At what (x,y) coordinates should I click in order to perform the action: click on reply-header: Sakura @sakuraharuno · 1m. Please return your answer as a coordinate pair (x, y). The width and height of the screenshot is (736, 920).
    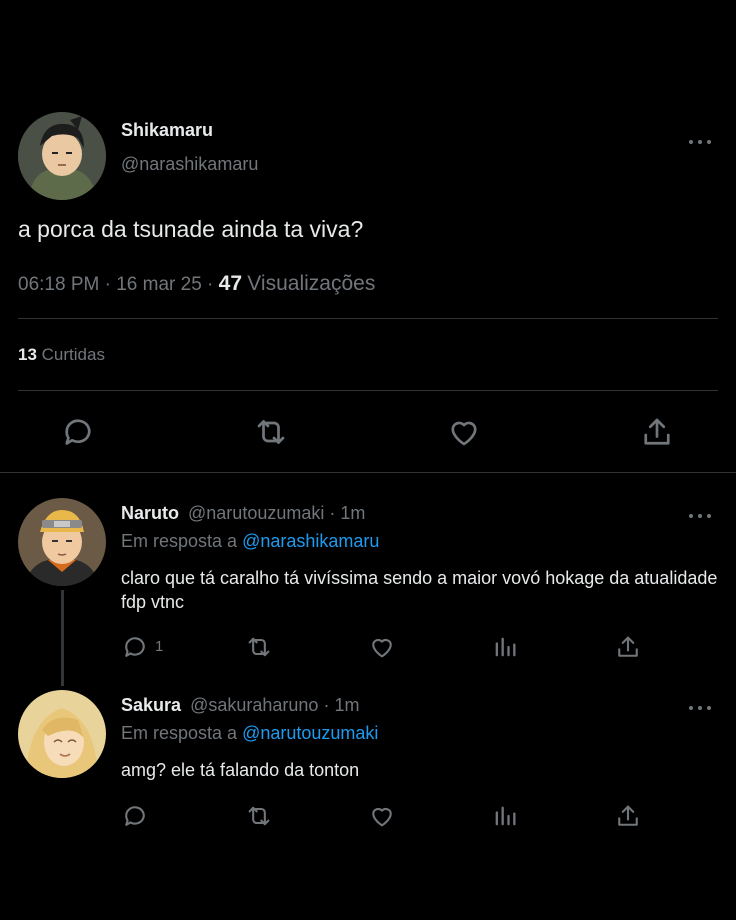
    Looking at the image, I should click on (240, 705).